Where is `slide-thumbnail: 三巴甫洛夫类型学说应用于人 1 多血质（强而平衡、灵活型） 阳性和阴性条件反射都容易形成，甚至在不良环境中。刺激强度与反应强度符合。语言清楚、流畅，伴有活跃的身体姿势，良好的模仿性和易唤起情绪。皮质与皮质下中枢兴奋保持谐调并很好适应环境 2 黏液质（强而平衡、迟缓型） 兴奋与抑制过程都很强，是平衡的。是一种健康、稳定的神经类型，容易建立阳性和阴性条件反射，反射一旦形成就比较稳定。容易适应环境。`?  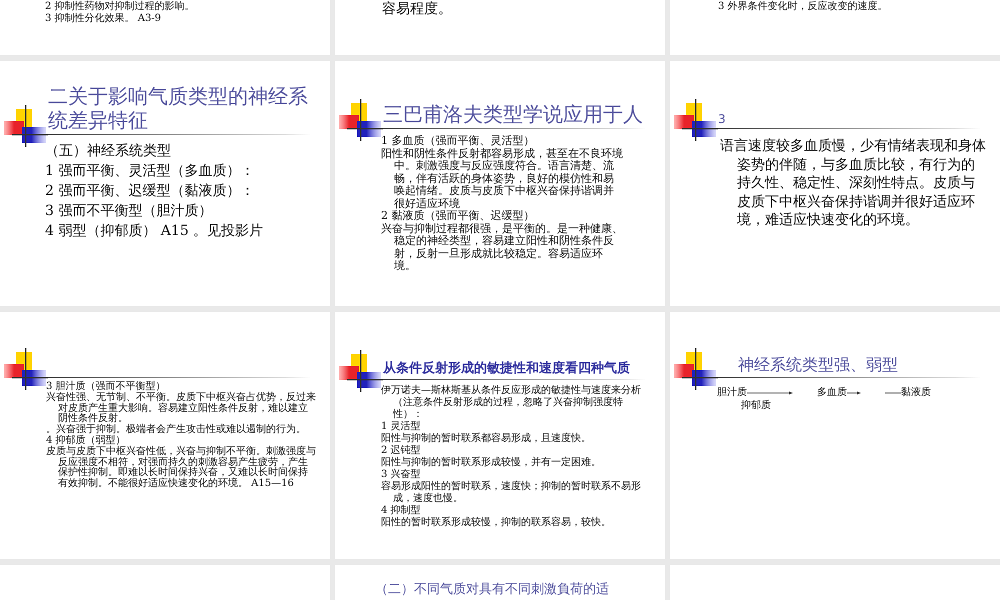 slide-thumbnail: 三巴甫洛夫类型学说应用于人 1 多血质（强而平衡、灵活型） 阳性和阴性条件反射都容易形成，甚至在不良环境中。刺激强度与反应强度符合。语言清楚、流畅，伴有活跃的身体姿势，良好的模仿性和易唤起情绪。皮质与皮质下中枢兴奋保持谐调并很好适应环境 2 黏液质（强而平衡、迟缓型） 兴奋与抑制过程都很强，是平衡的。是一种健康、稳定的神经类型，容易建立阳性和阴性条件反射，反射一旦形成就比较稳定。容易适应环境。 is located at coordinates (500, 183).